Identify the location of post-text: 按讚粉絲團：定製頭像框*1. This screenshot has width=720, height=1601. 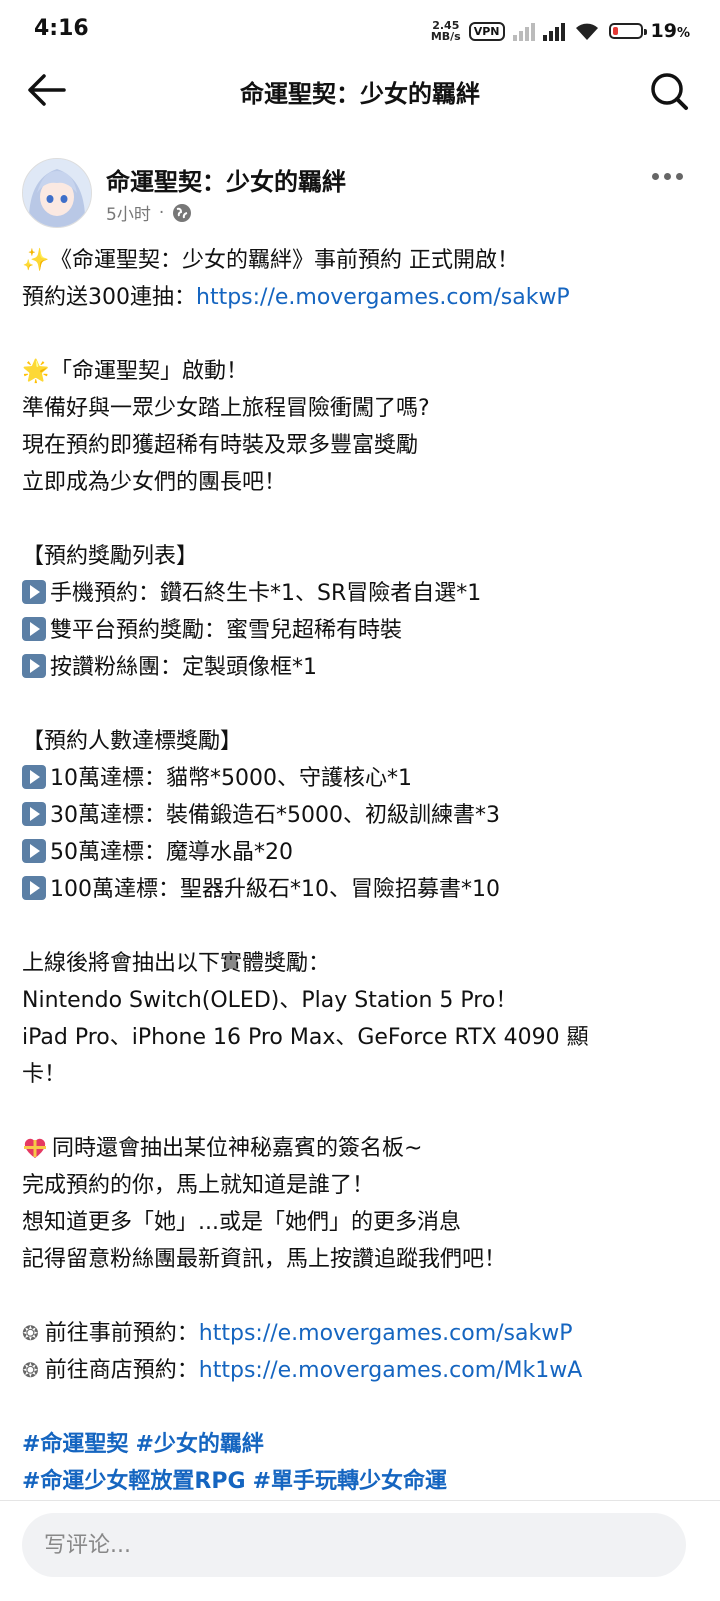
(183, 667).